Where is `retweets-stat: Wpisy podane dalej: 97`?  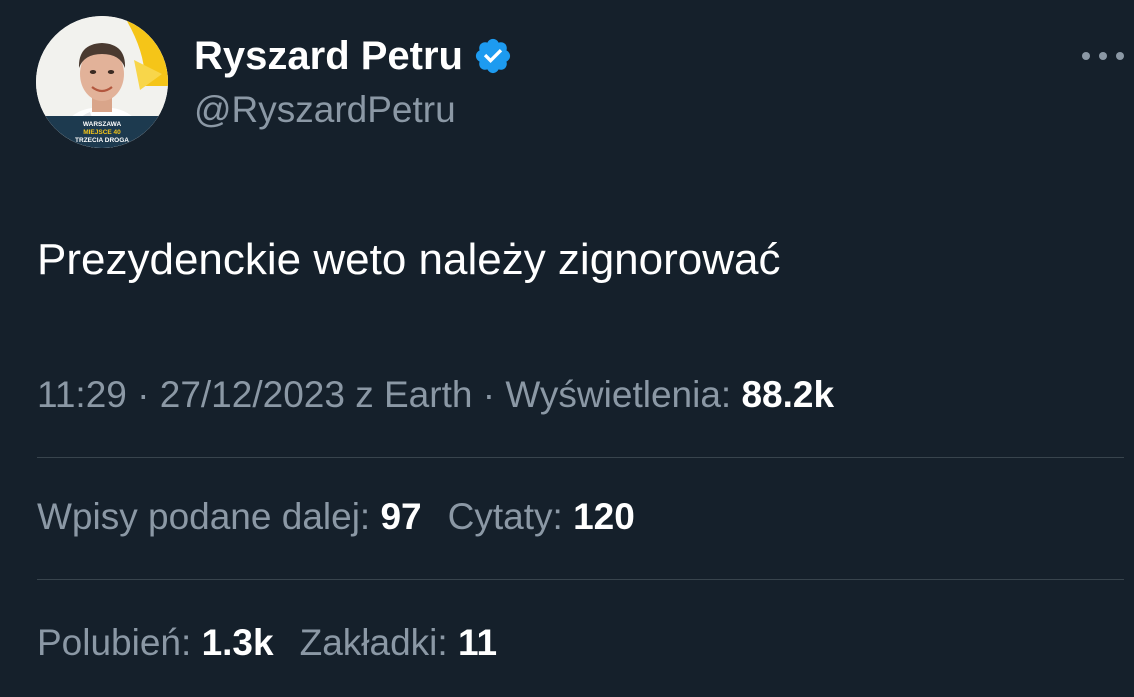
retweets-stat: Wpisy podane dalej: 97 is located at coordinates (229, 517).